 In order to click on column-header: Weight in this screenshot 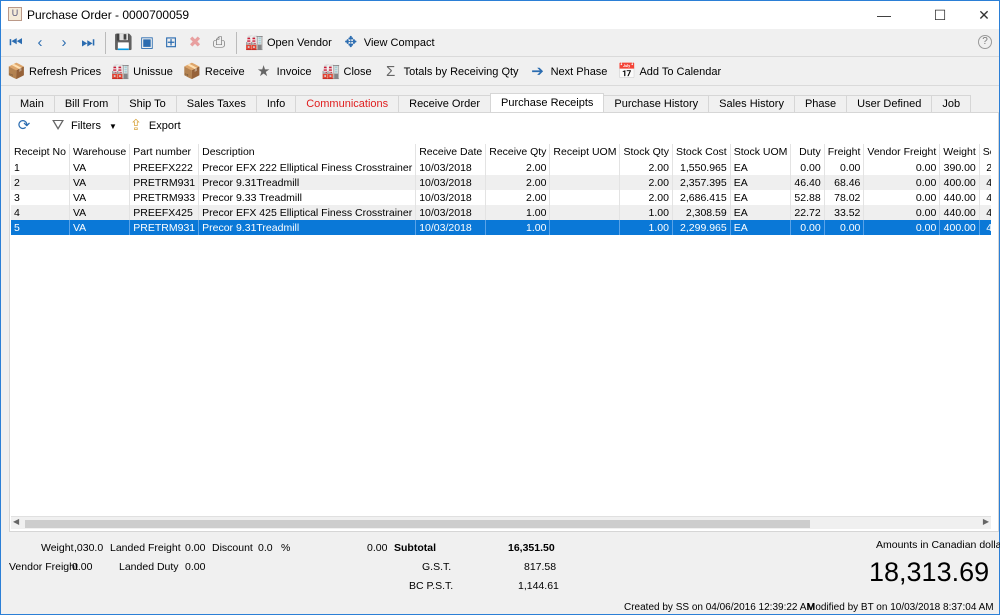, I will do `click(959, 152)`.